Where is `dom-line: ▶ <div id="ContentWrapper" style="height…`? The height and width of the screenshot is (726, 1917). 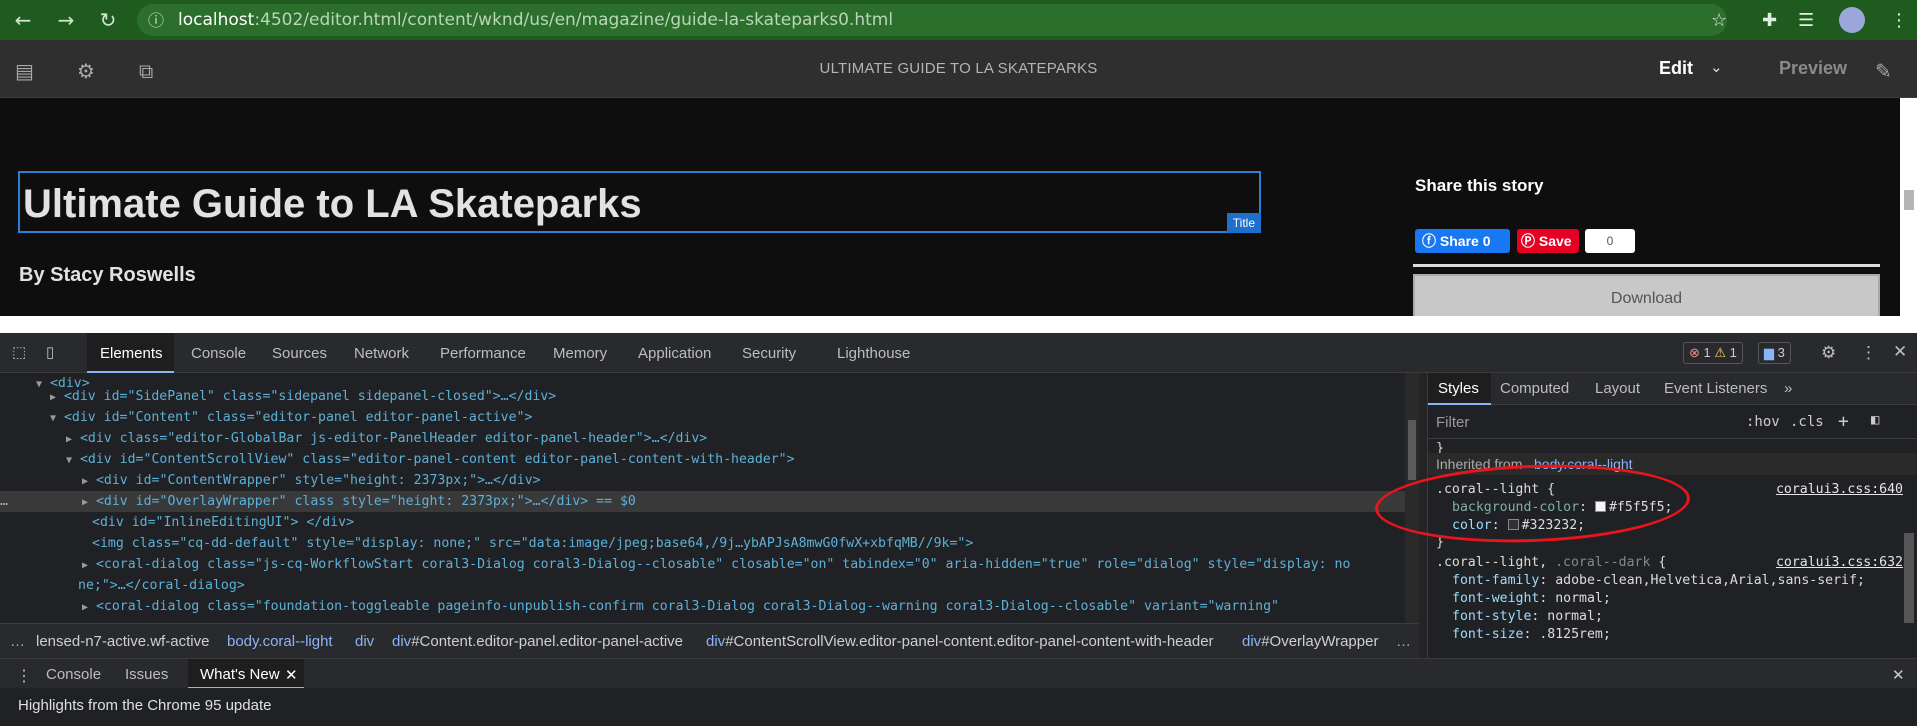
dom-line: ▶ <div id="ContentWrapper" style="height… is located at coordinates (702, 480).